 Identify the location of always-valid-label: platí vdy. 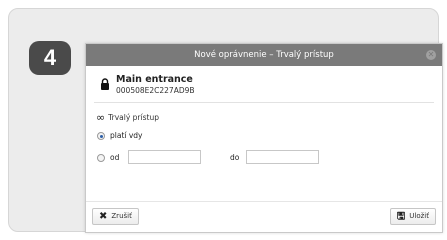
(126, 135).